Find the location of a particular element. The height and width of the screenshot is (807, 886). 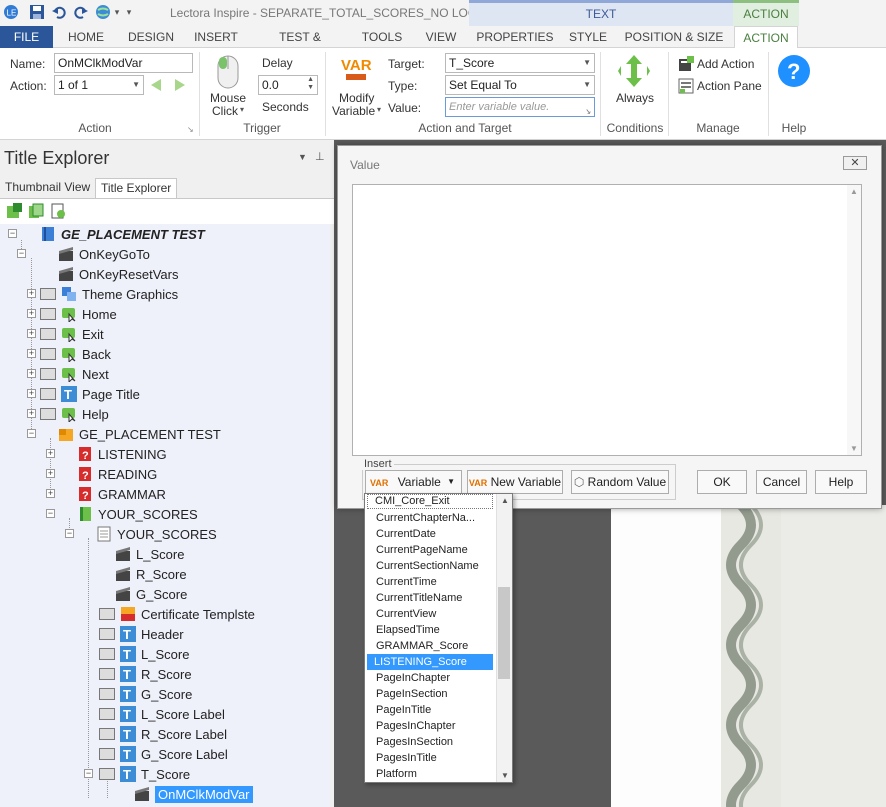

close-icon: ✕ is located at coordinates (855, 163).